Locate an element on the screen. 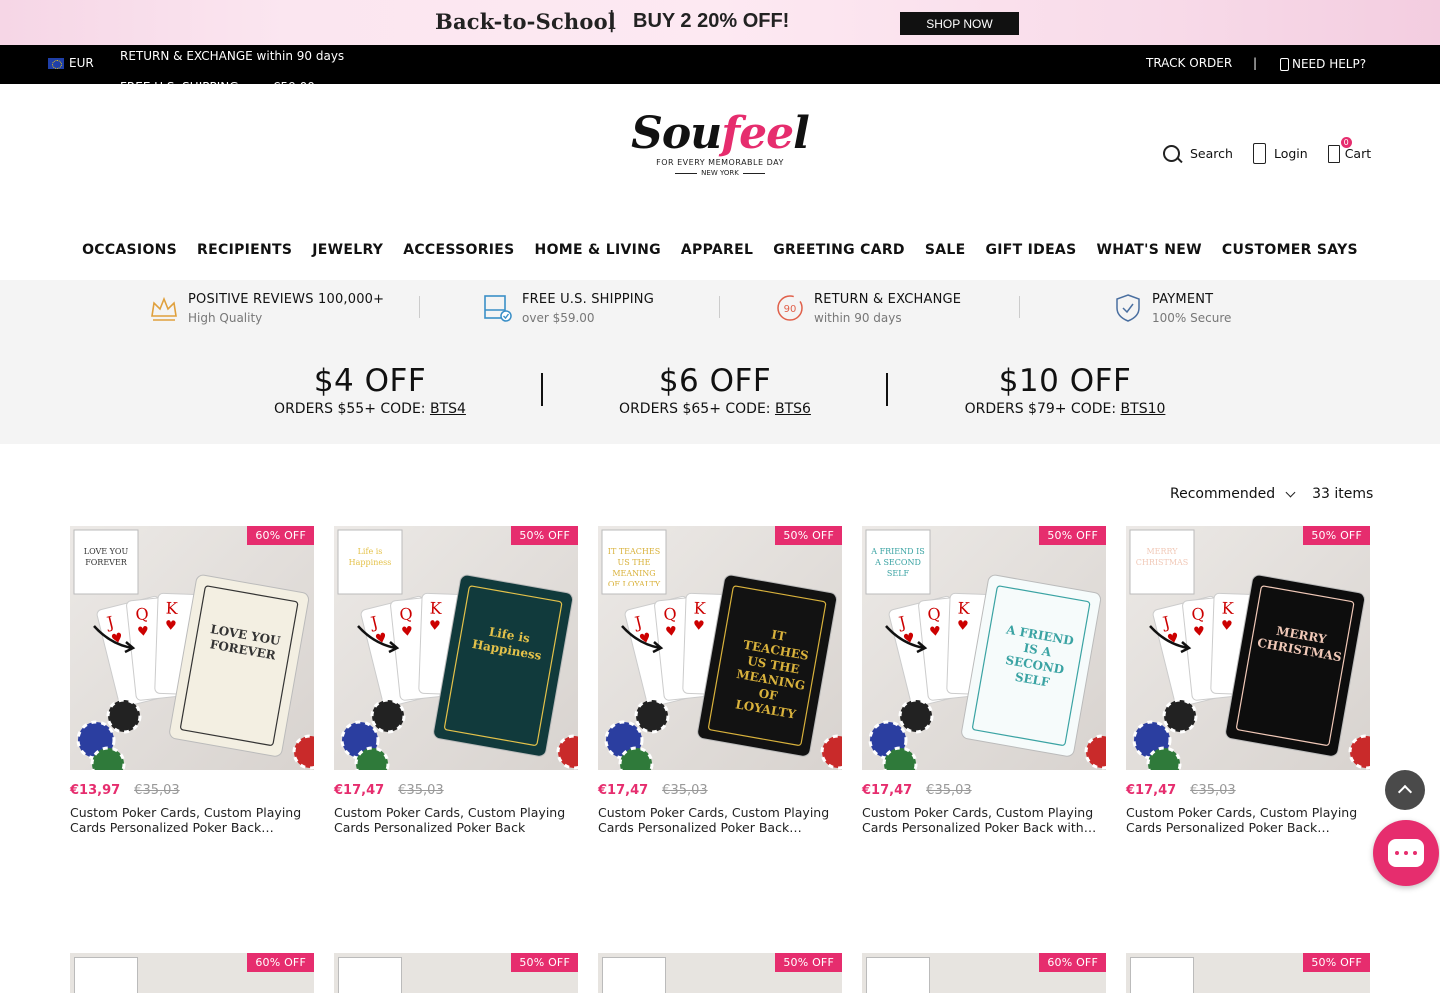  nav-item-home-living: HOME & LIVING is located at coordinates (598, 250).